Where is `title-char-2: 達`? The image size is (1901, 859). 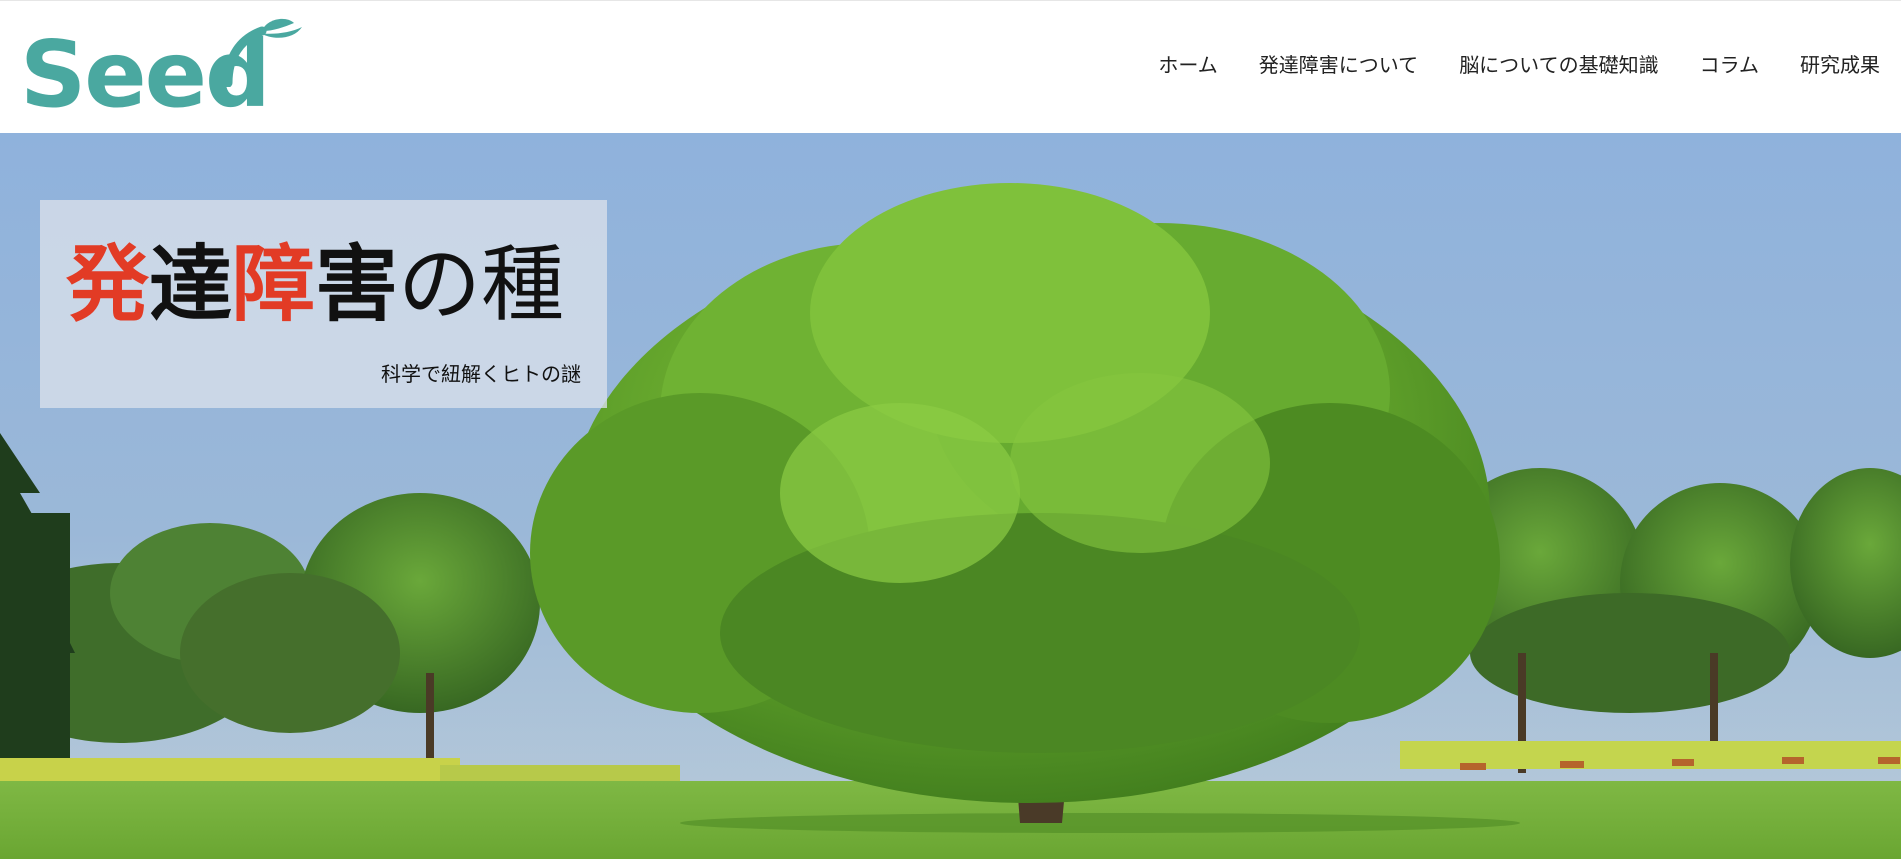
title-char-2: 達 is located at coordinates (190, 284).